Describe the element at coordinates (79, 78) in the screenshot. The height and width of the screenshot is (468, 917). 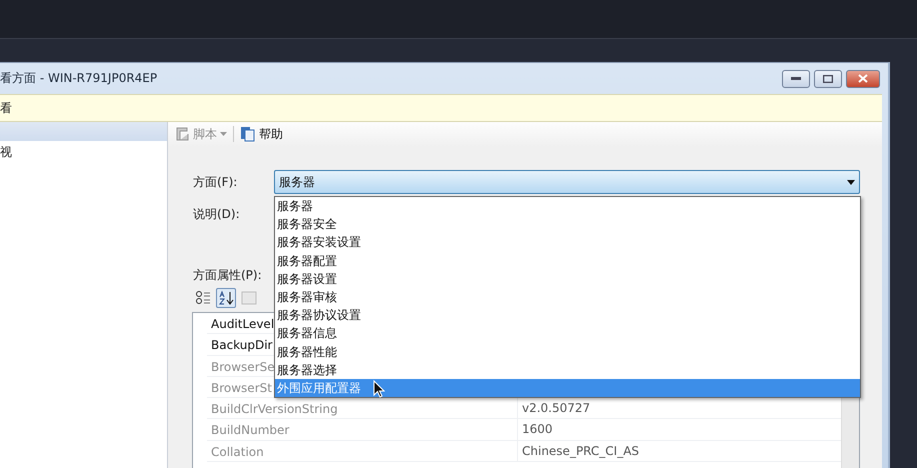
I see `window-title: 看方面 - WIN-R791JP0R4EP` at that location.